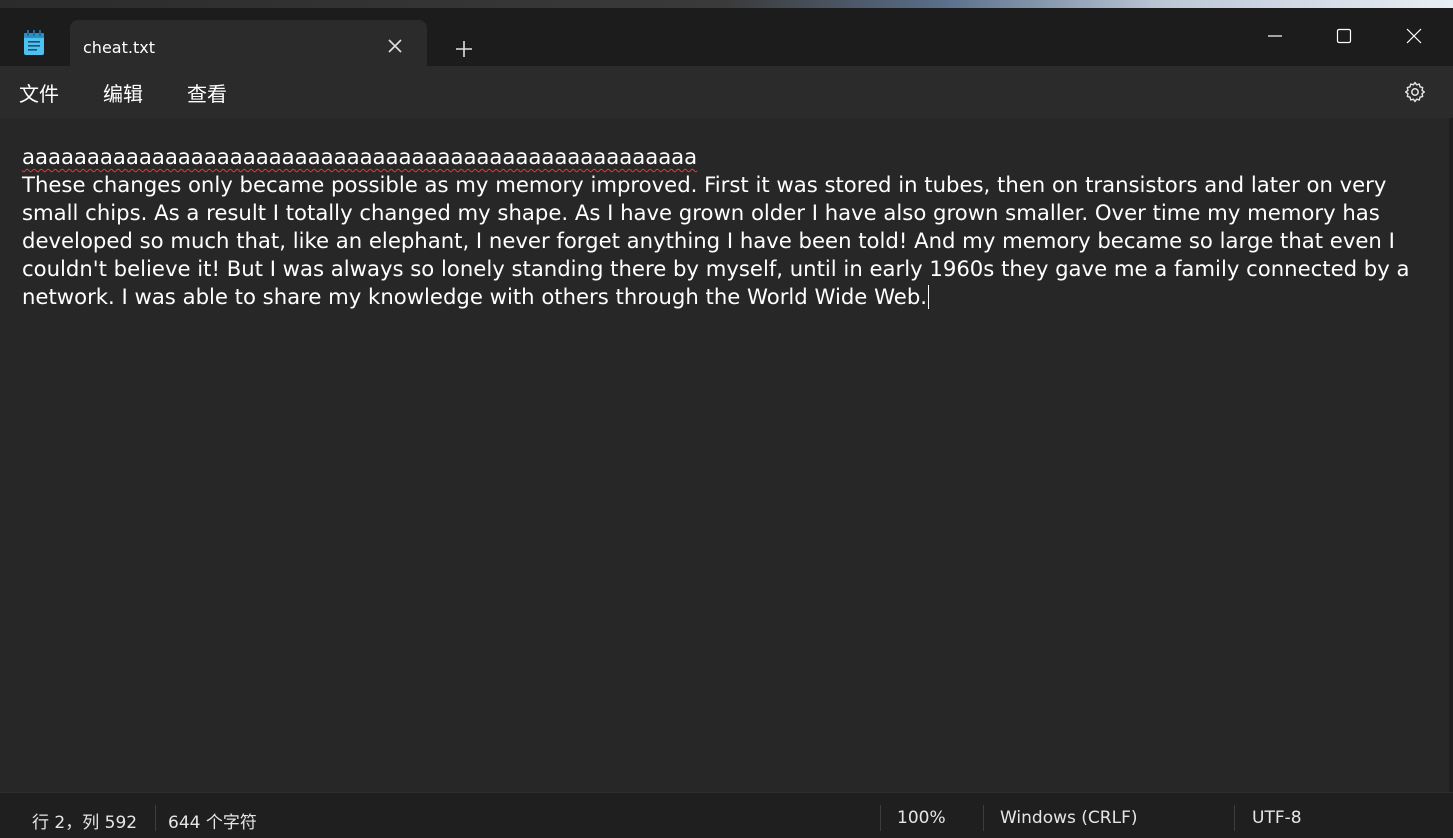 Image resolution: width=1453 pixels, height=838 pixels. I want to click on status-line-ending: Windows (CRLF), so click(1069, 818).